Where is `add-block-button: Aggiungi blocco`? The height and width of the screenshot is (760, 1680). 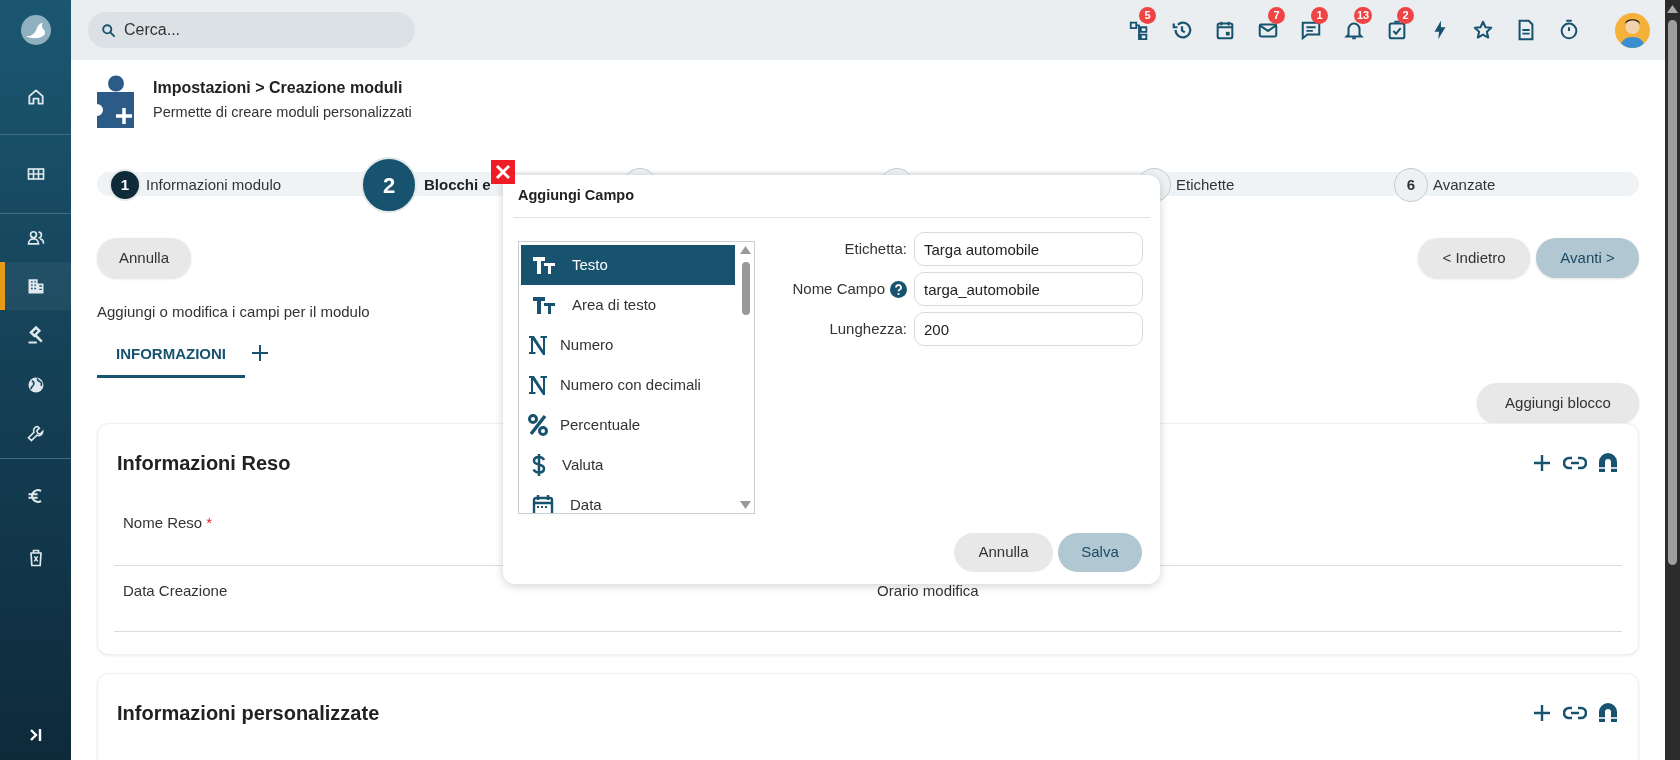 add-block-button: Aggiungi blocco is located at coordinates (1558, 403).